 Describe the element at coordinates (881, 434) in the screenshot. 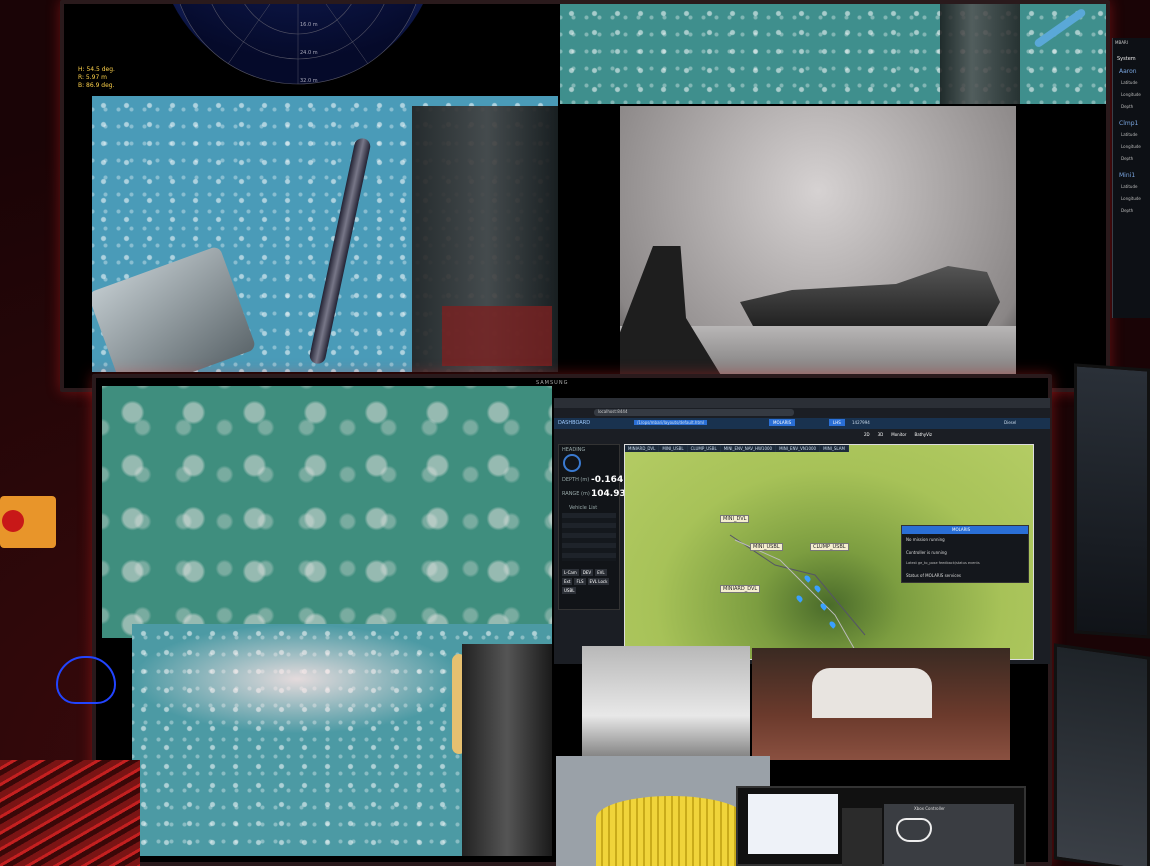

I see `mode-3d: 3D` at that location.